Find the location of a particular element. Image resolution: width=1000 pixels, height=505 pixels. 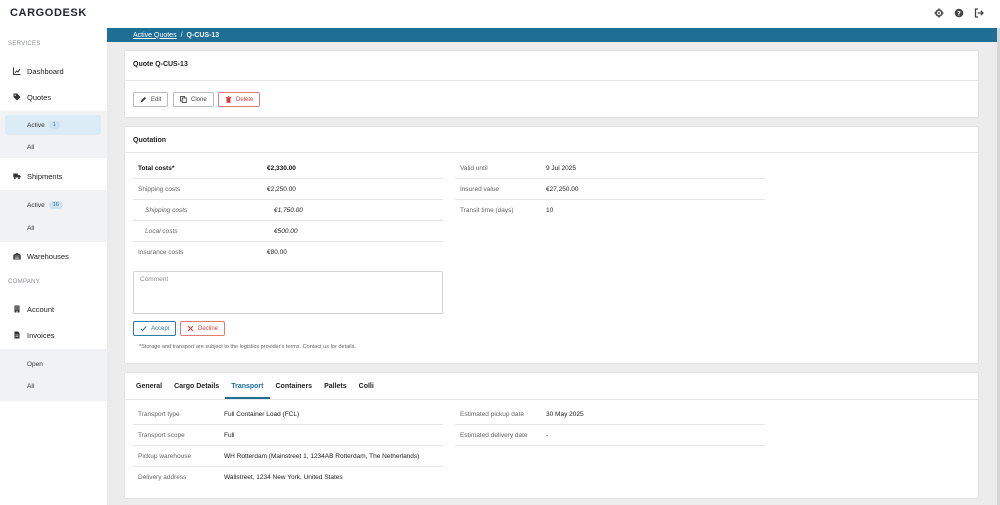

sidebar-item-label: Dashboard is located at coordinates (45, 71).